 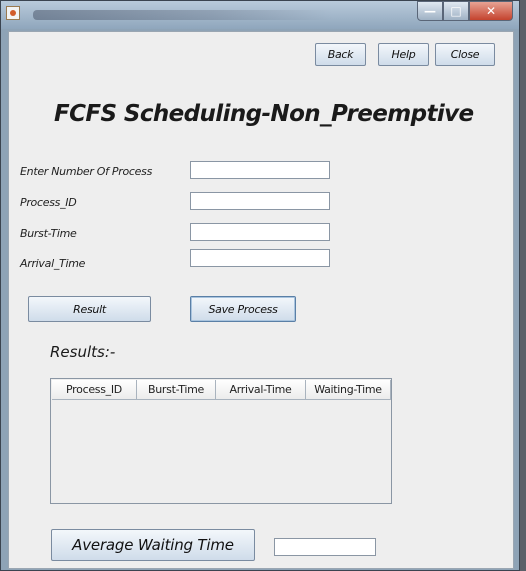 I want to click on label-burst-time: Burst-Time, so click(x=48, y=233).